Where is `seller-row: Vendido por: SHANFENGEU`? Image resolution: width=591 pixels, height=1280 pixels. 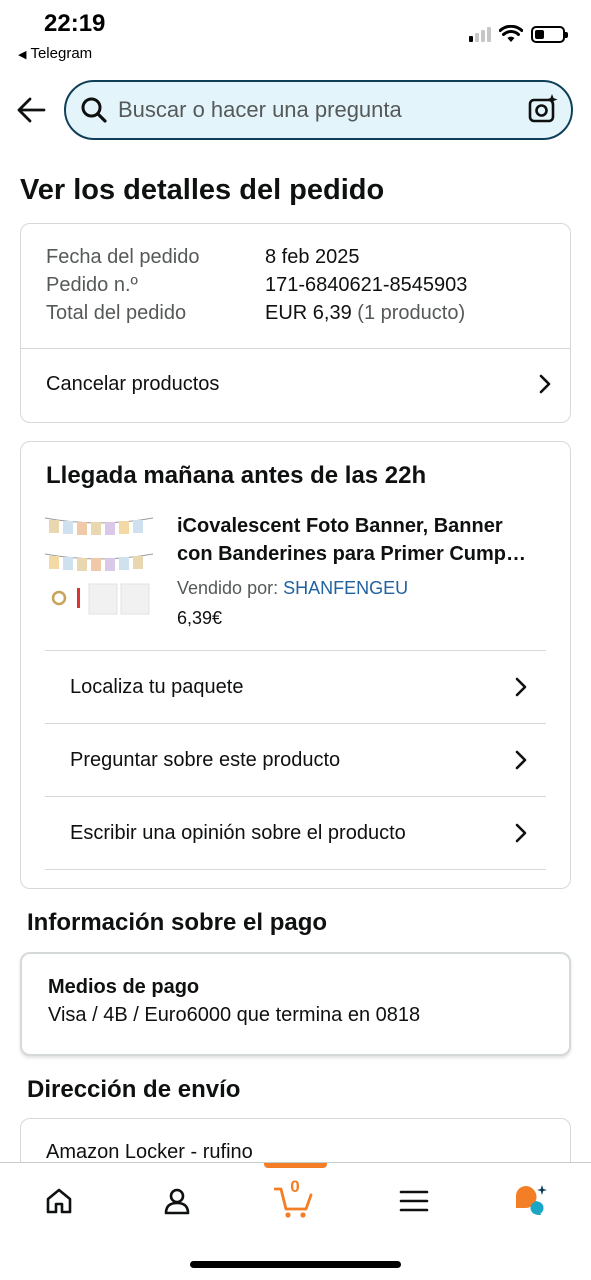 seller-row: Vendido por: SHANFENGEU is located at coordinates (292, 588).